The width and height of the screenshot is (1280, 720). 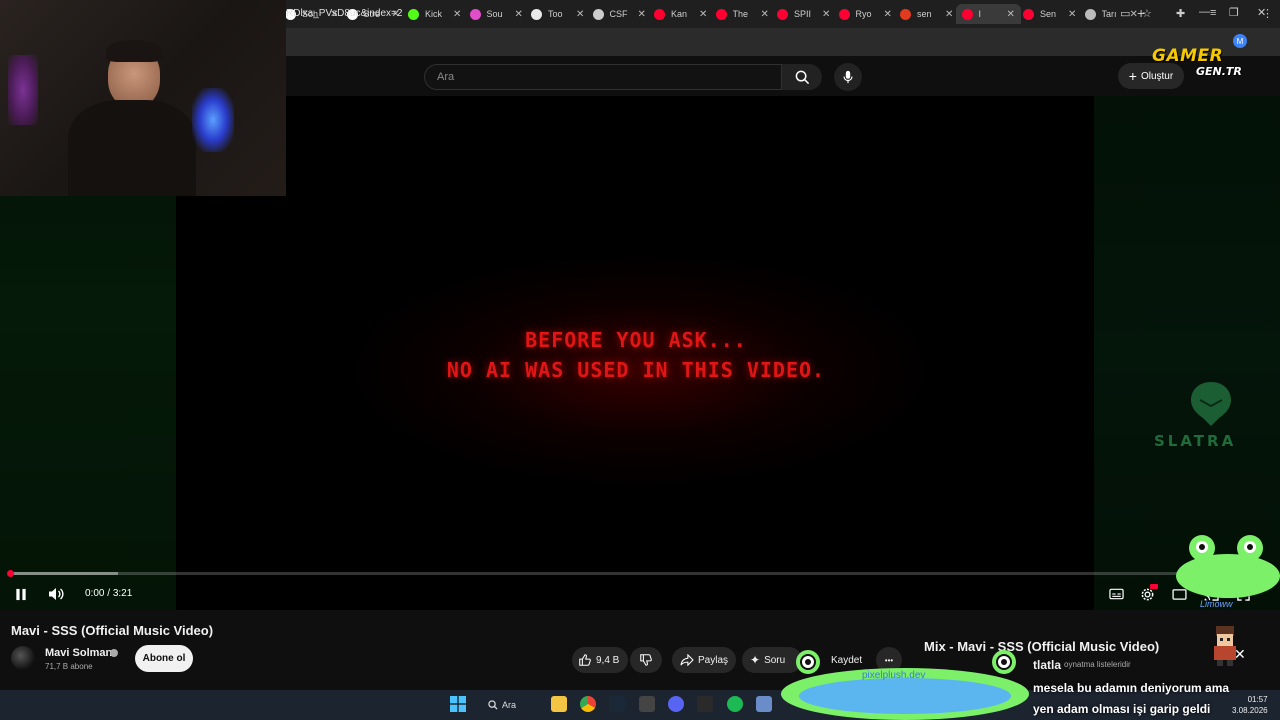 What do you see at coordinates (23, 658) in the screenshot?
I see `channel-avatar` at bounding box center [23, 658].